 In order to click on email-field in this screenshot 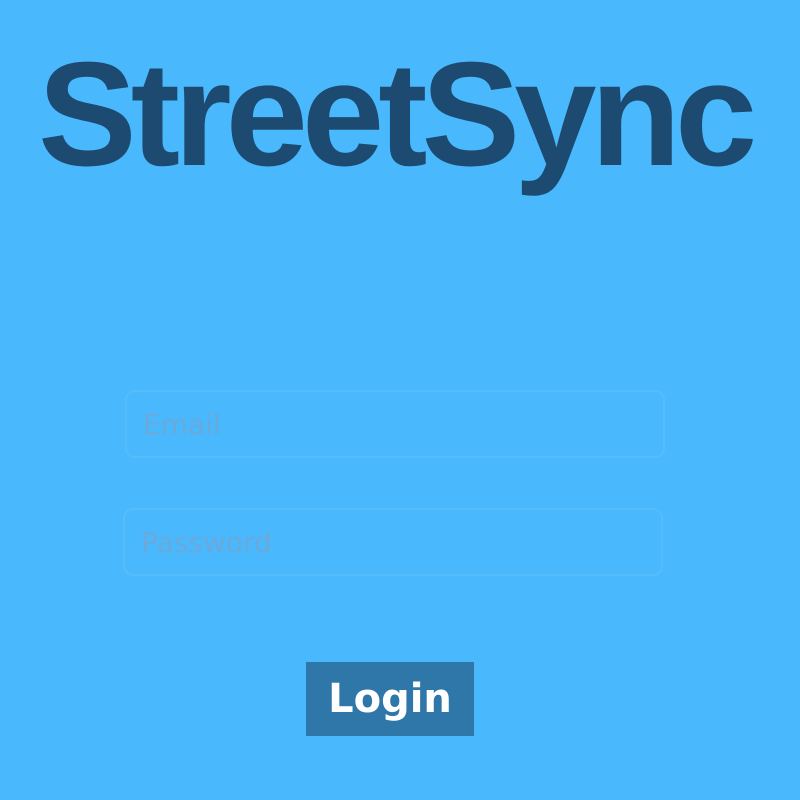, I will do `click(395, 424)`.